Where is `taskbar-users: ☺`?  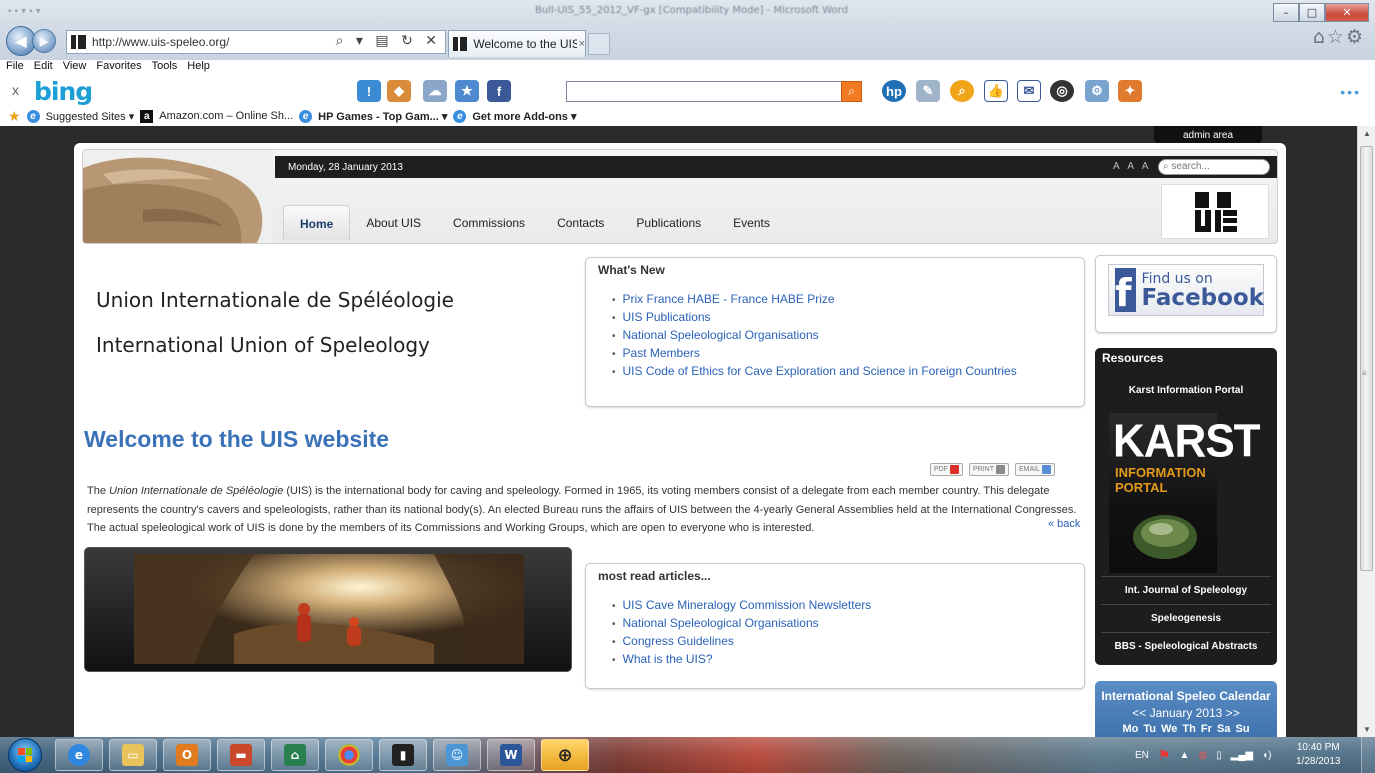
taskbar-users: ☺ is located at coordinates (457, 755).